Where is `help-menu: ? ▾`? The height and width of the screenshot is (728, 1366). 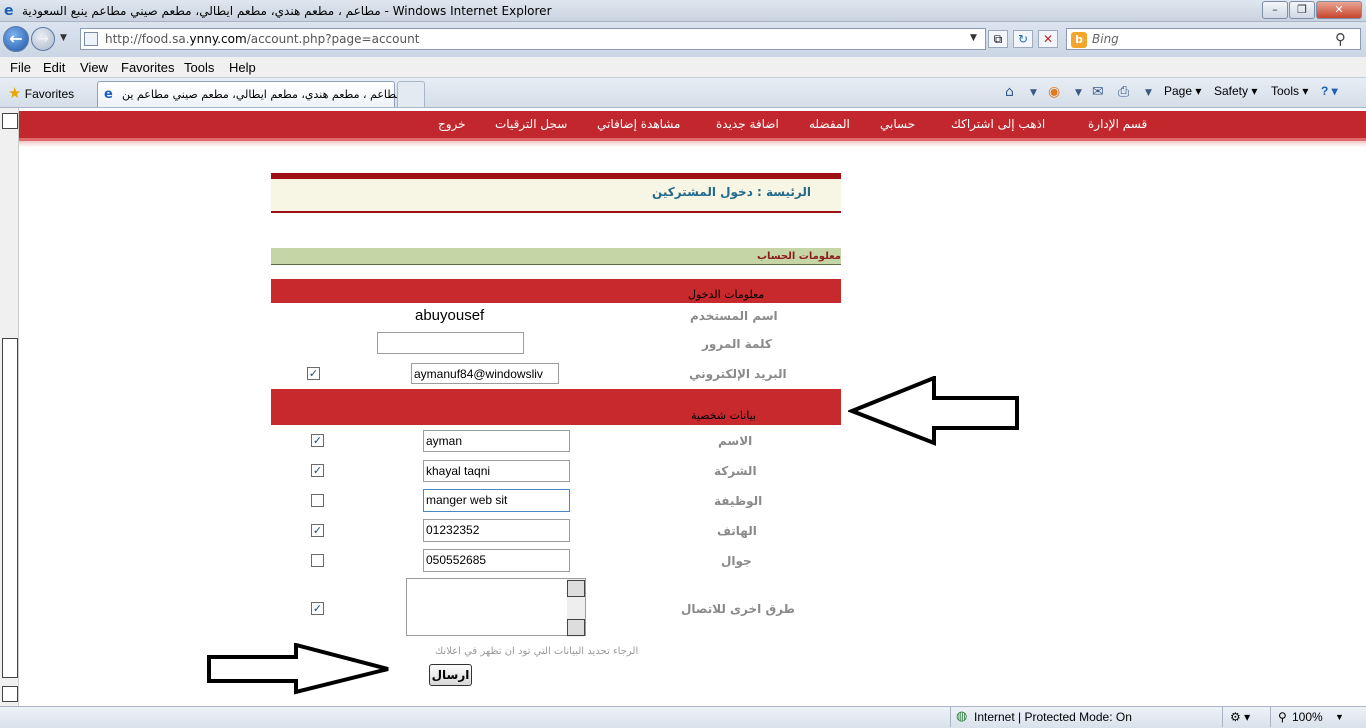
help-menu: ? ▾ is located at coordinates (1329, 91).